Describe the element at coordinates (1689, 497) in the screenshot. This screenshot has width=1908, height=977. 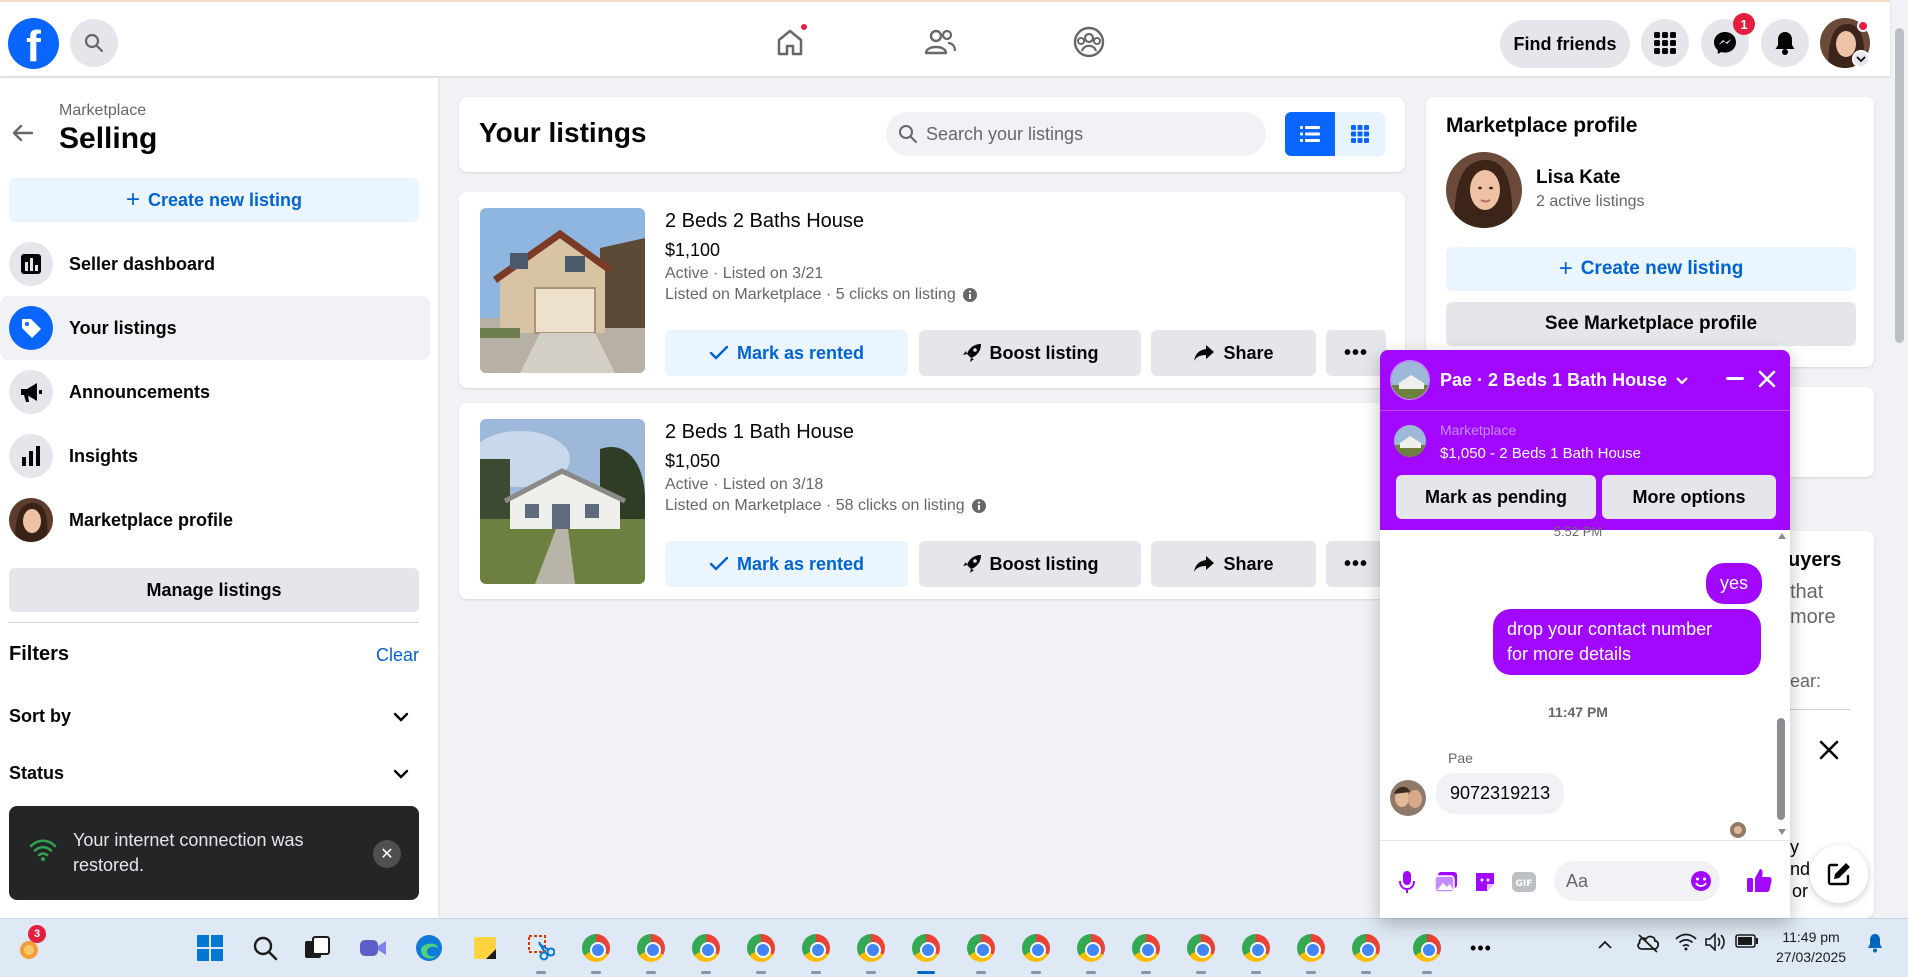
I see `more-options-button: More options` at that location.